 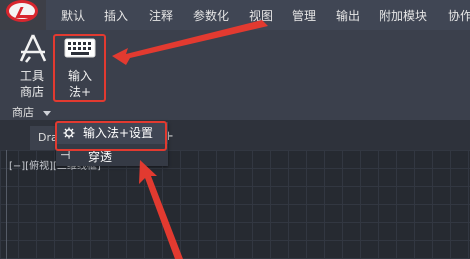 I want to click on menu-parametric: 参数化, so click(x=211, y=16).